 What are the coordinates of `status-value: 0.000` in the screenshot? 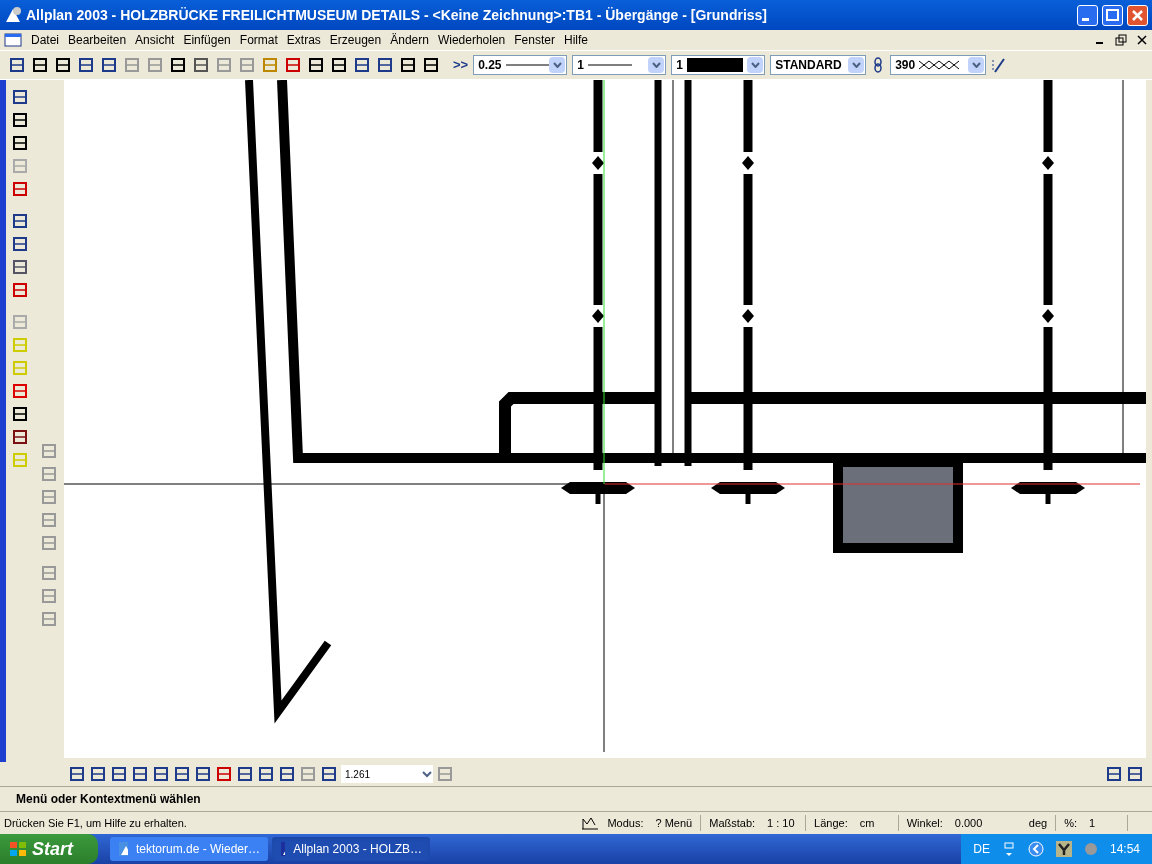 It's located at (969, 823).